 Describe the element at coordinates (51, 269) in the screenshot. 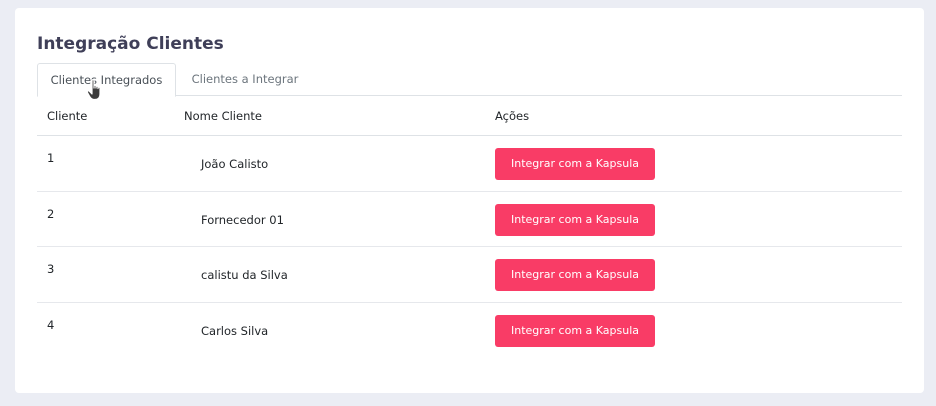

I see `client-id: 3` at that location.